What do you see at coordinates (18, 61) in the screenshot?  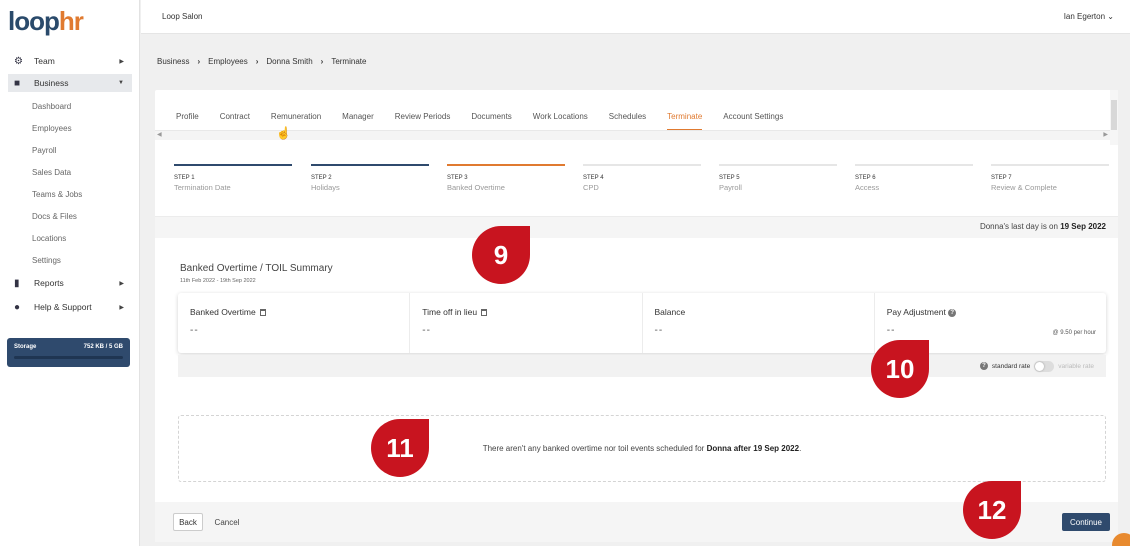 I see `team-icon: ⚙` at bounding box center [18, 61].